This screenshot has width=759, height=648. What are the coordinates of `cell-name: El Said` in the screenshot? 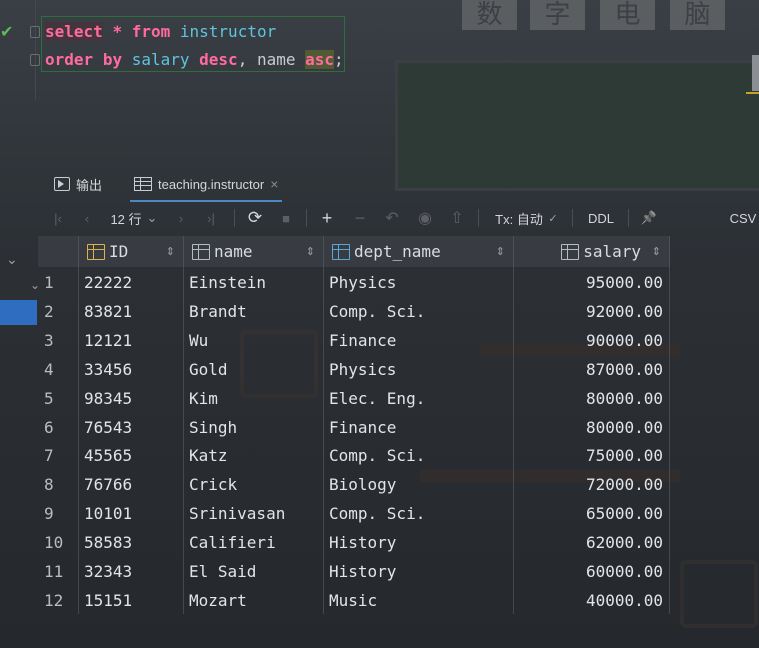 It's located at (254, 571).